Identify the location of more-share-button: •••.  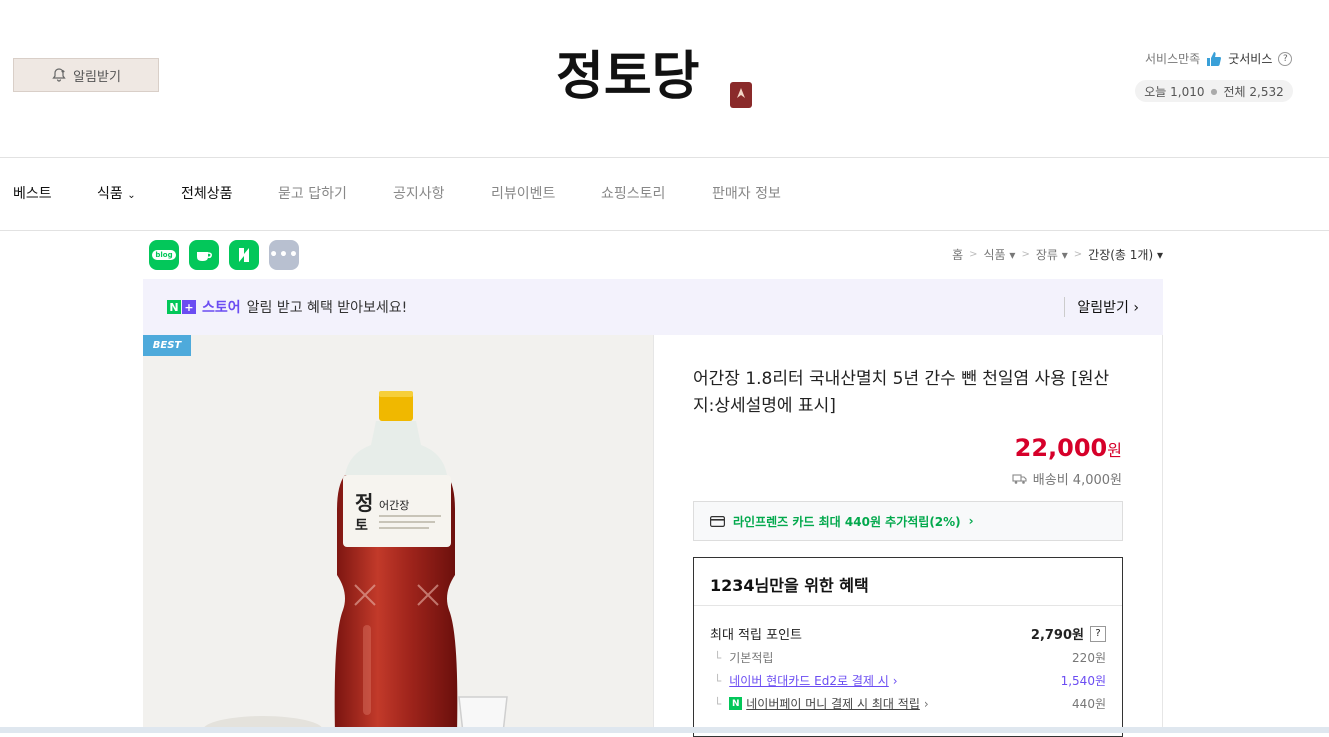
(284, 255).